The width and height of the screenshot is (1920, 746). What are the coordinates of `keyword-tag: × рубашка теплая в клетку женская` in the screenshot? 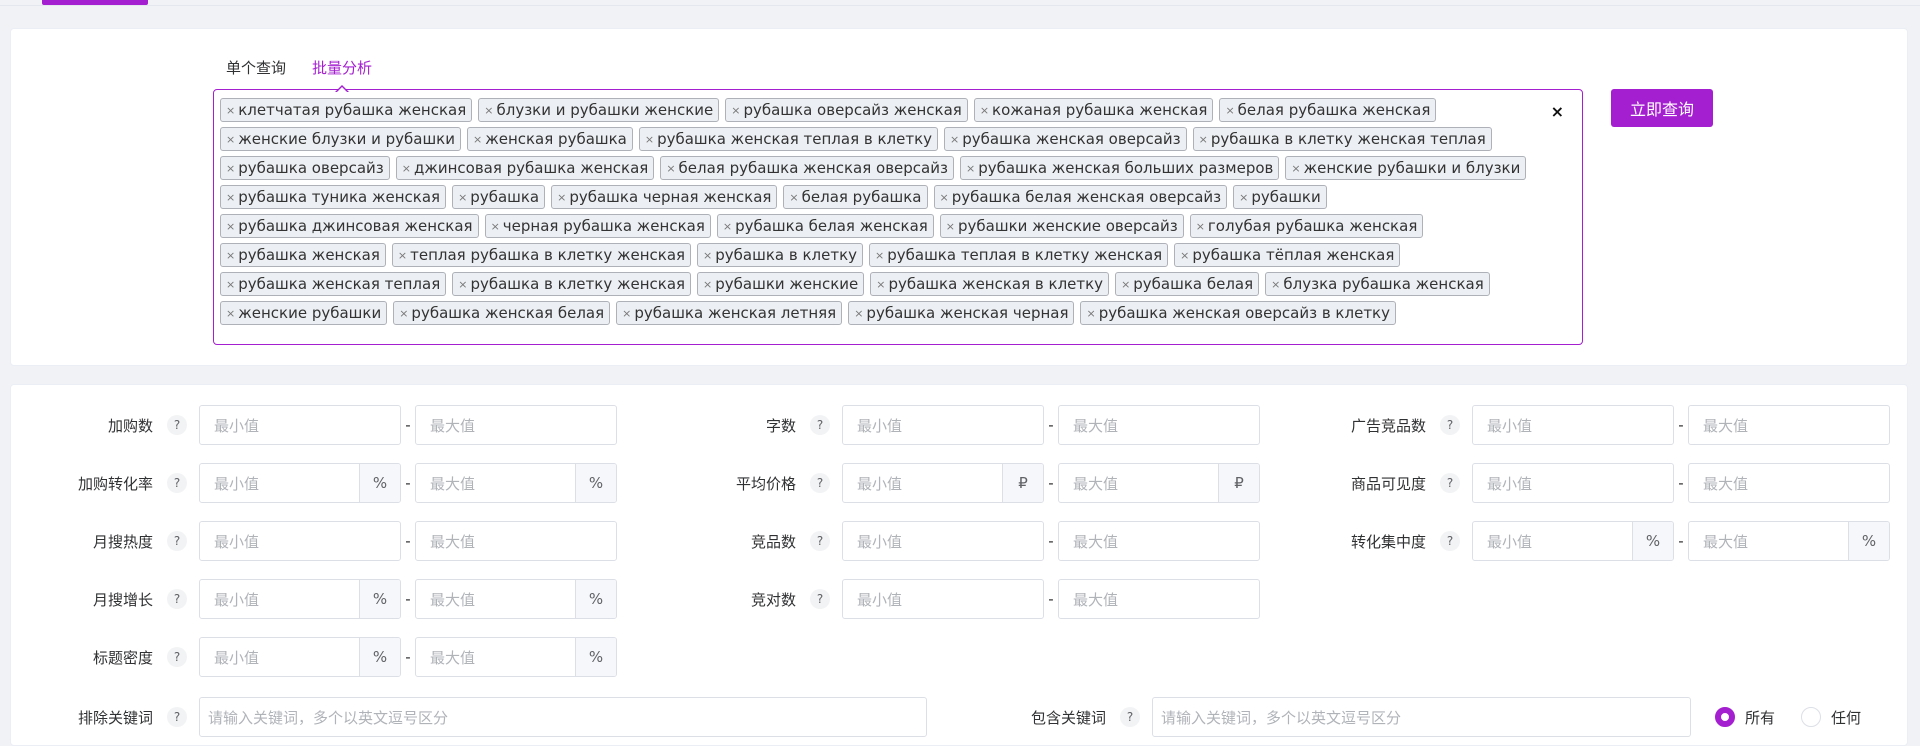 It's located at (1019, 255).